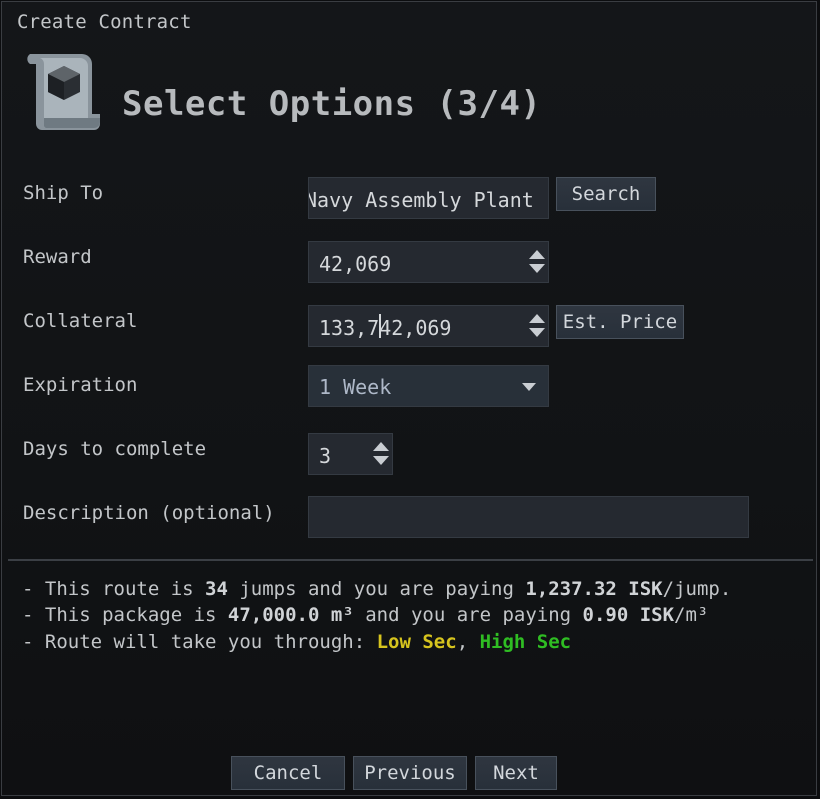 The height and width of the screenshot is (799, 820). What do you see at coordinates (104, 22) in the screenshot?
I see `window-title: Create Contract` at bounding box center [104, 22].